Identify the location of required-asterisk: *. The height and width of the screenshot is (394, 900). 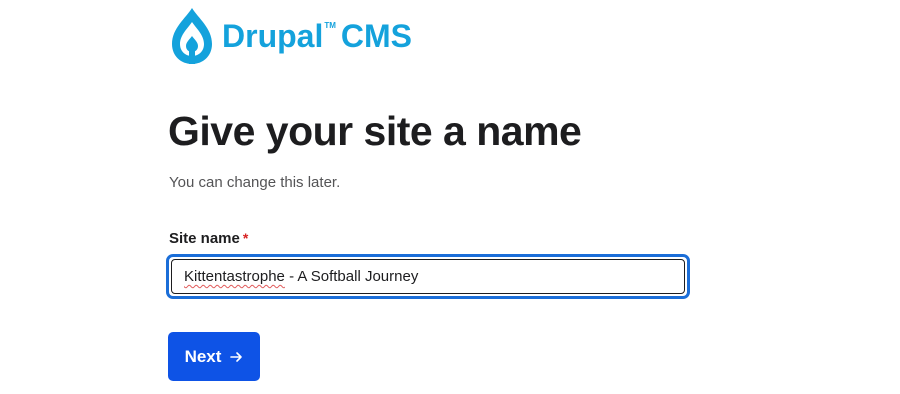
(245, 238).